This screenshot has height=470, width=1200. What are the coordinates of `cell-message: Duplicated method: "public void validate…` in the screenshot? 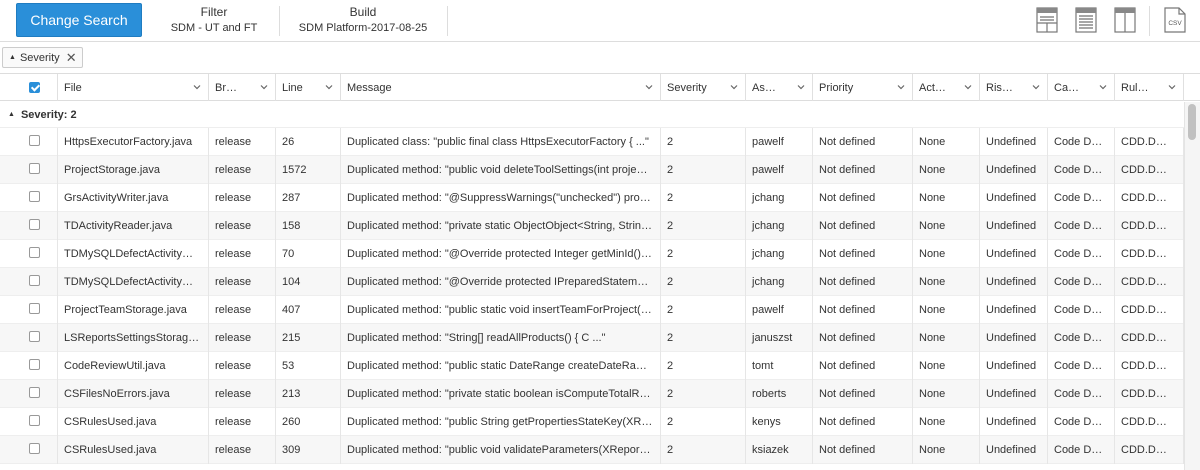 It's located at (501, 450).